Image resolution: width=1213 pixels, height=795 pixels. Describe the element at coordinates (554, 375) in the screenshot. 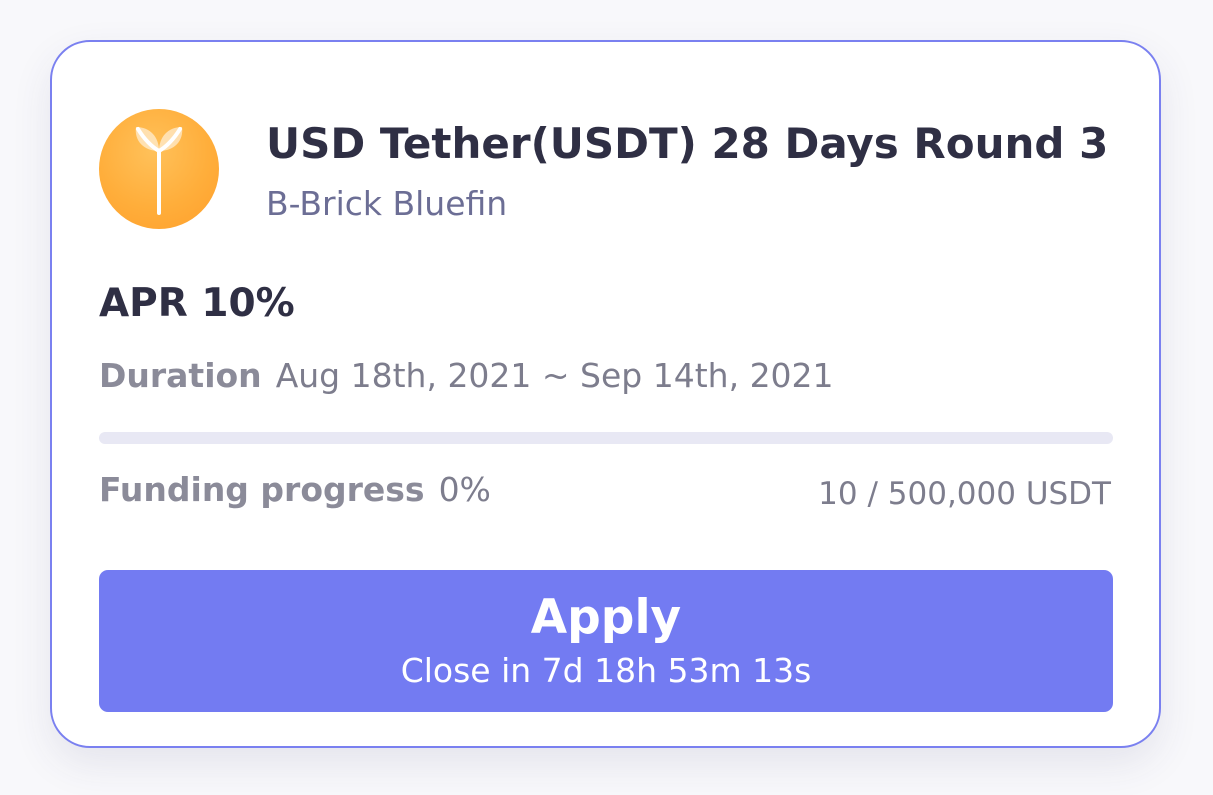

I see `duration-value: Aug 18th, 2021 ~ Sep 14th, 2021` at that location.